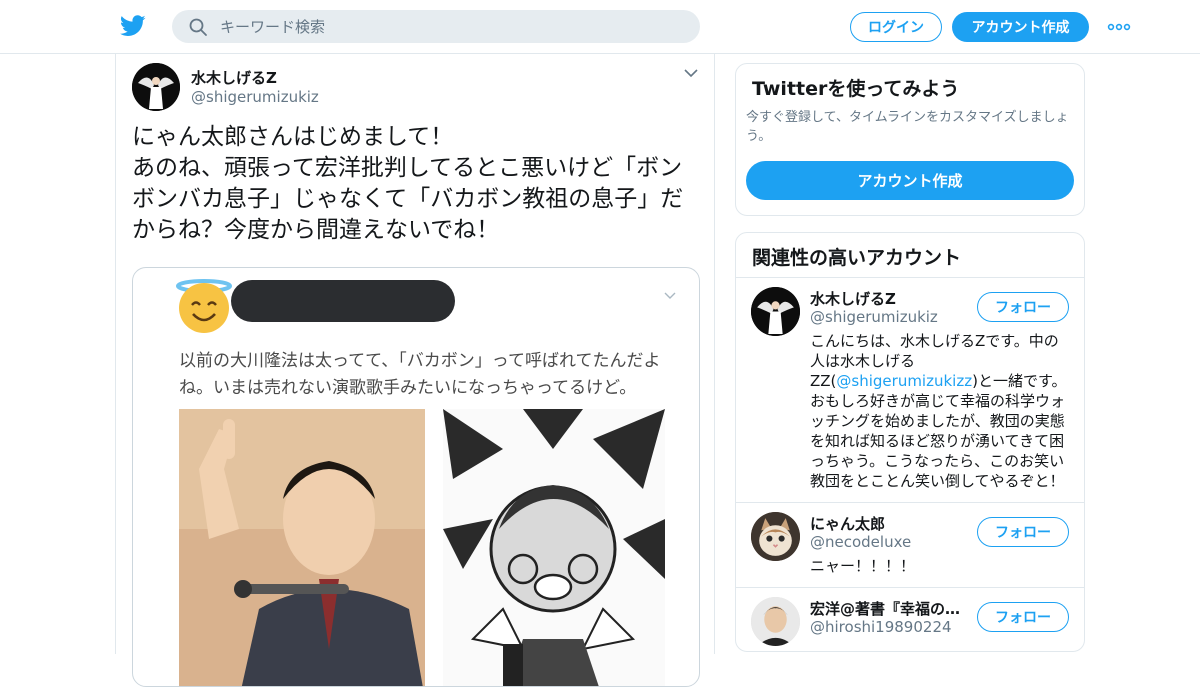  I want to click on account-item: にゃん太郎 @necodeluxe フォロー ニャー！！！！, so click(910, 544).